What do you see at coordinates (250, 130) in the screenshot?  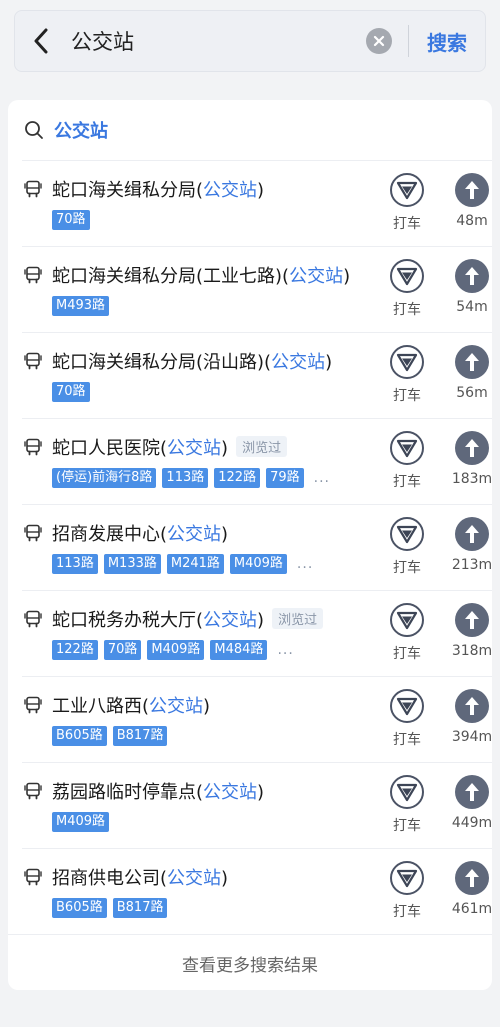 I see `suggestion-row: 公交站` at bounding box center [250, 130].